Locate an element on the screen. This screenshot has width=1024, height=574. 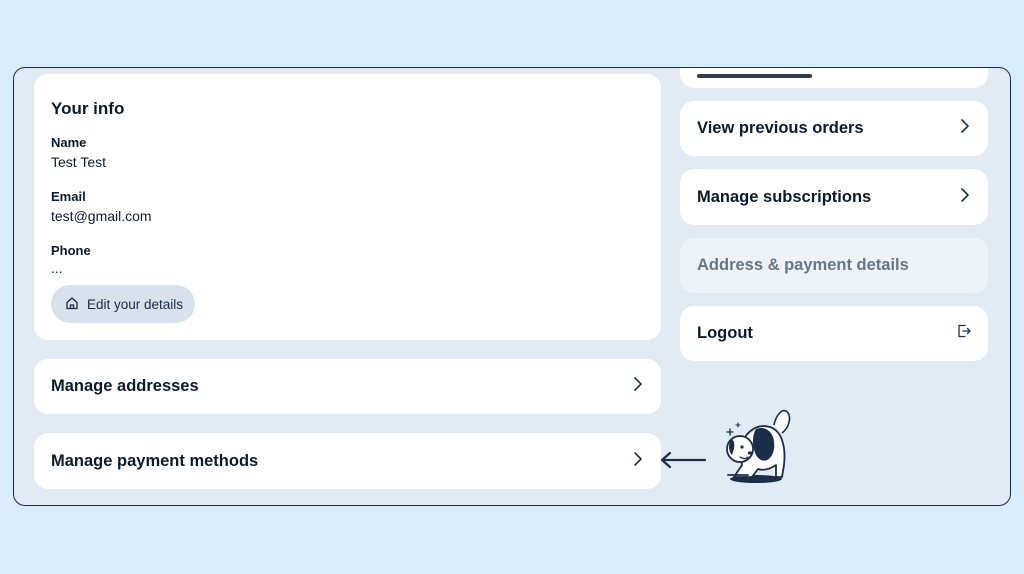
address-payment-details-label: Address & payment details is located at coordinates (803, 265).